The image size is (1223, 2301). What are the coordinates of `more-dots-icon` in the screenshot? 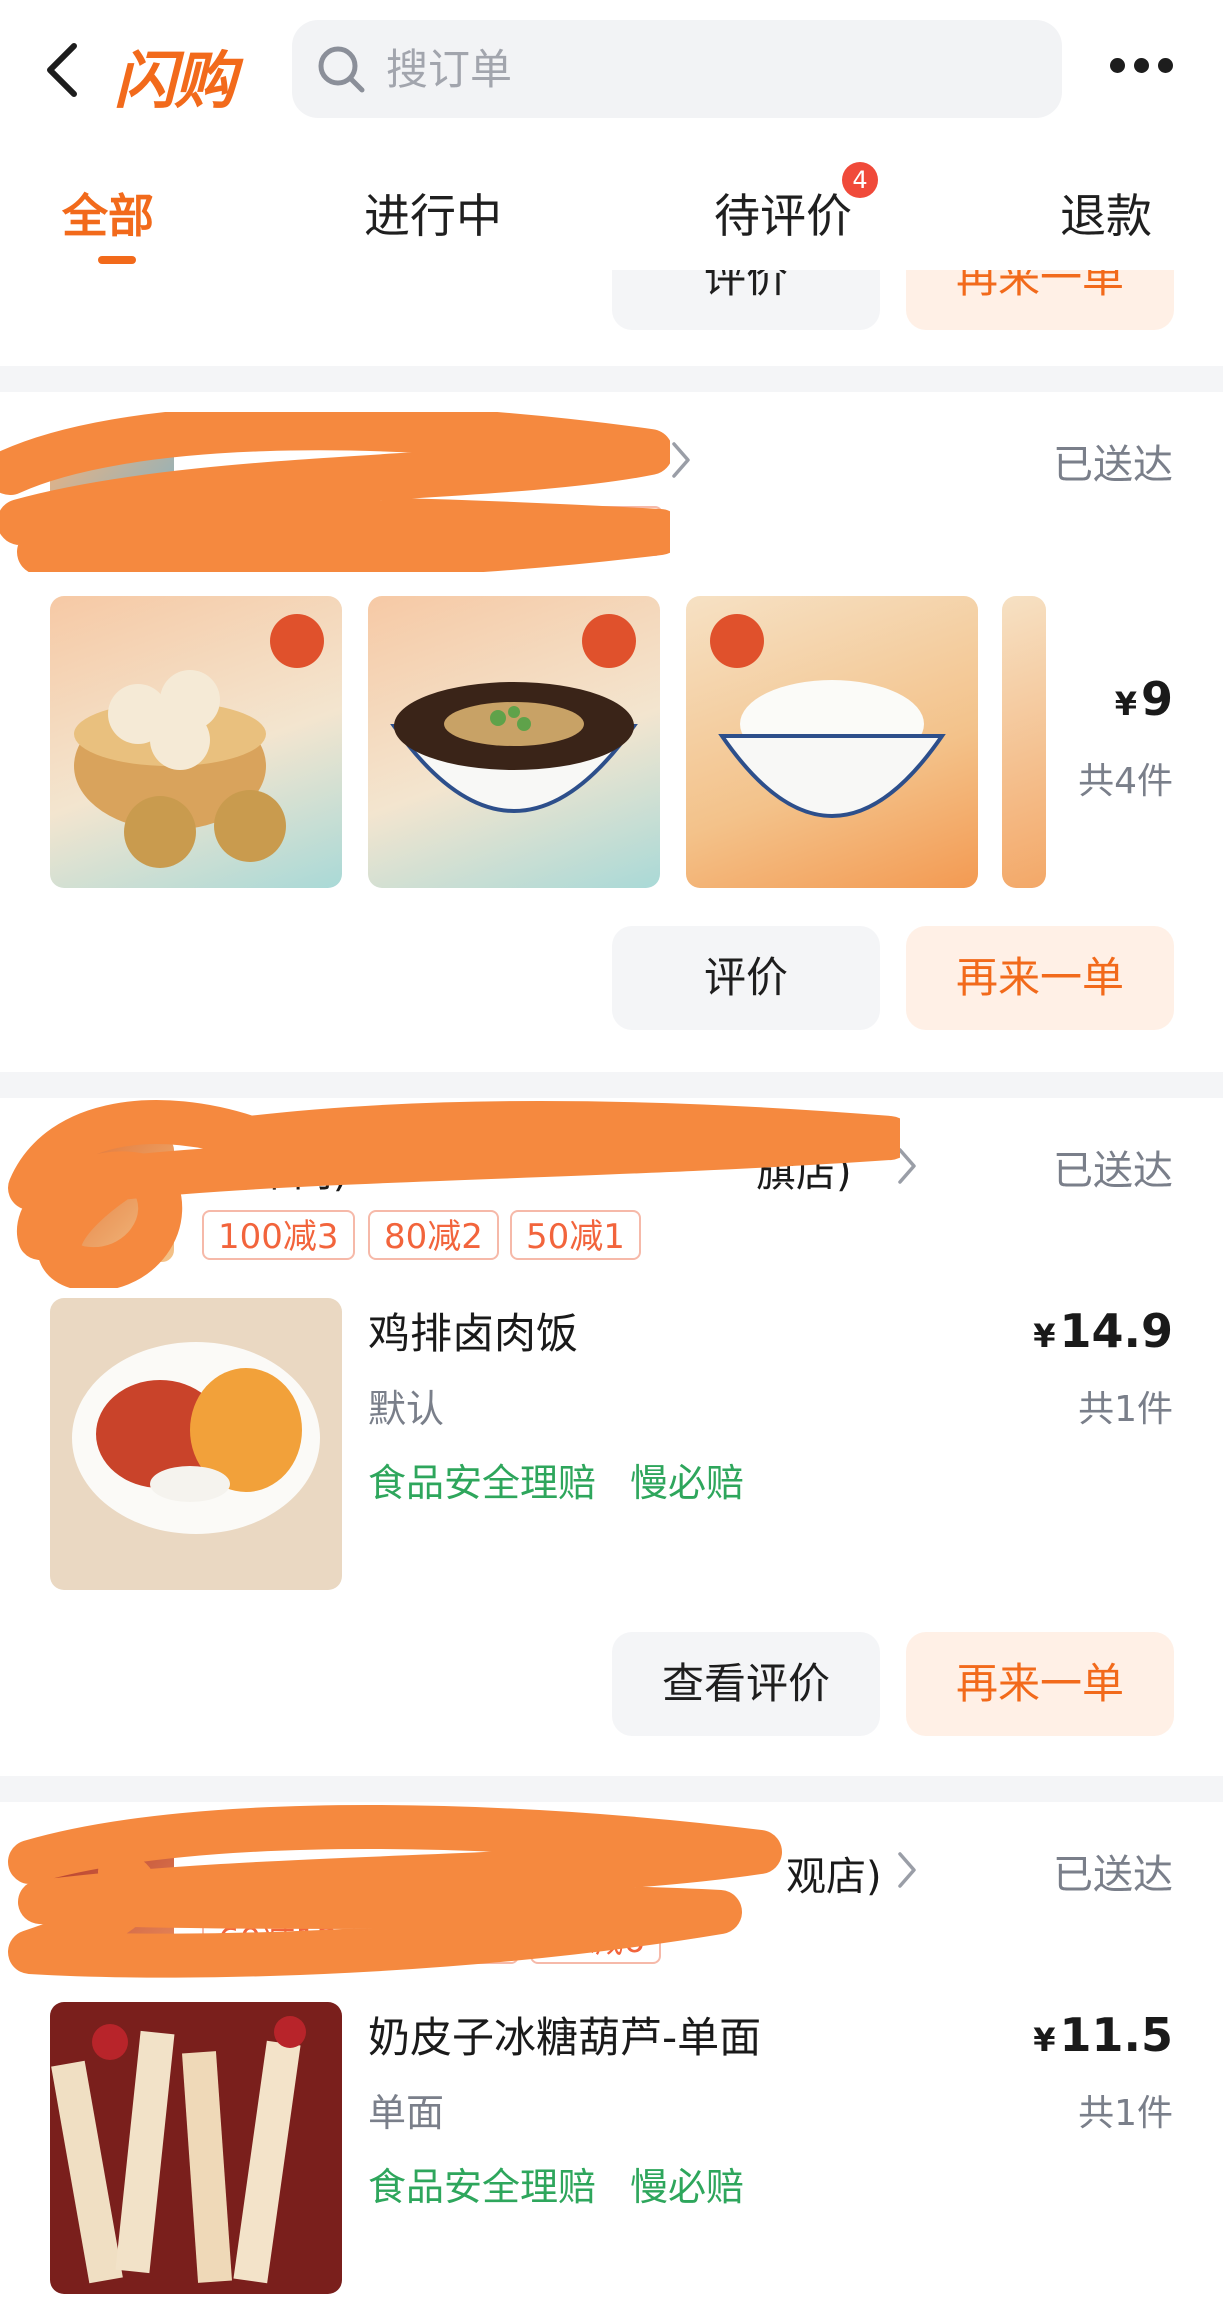 It's located at (1142, 68).